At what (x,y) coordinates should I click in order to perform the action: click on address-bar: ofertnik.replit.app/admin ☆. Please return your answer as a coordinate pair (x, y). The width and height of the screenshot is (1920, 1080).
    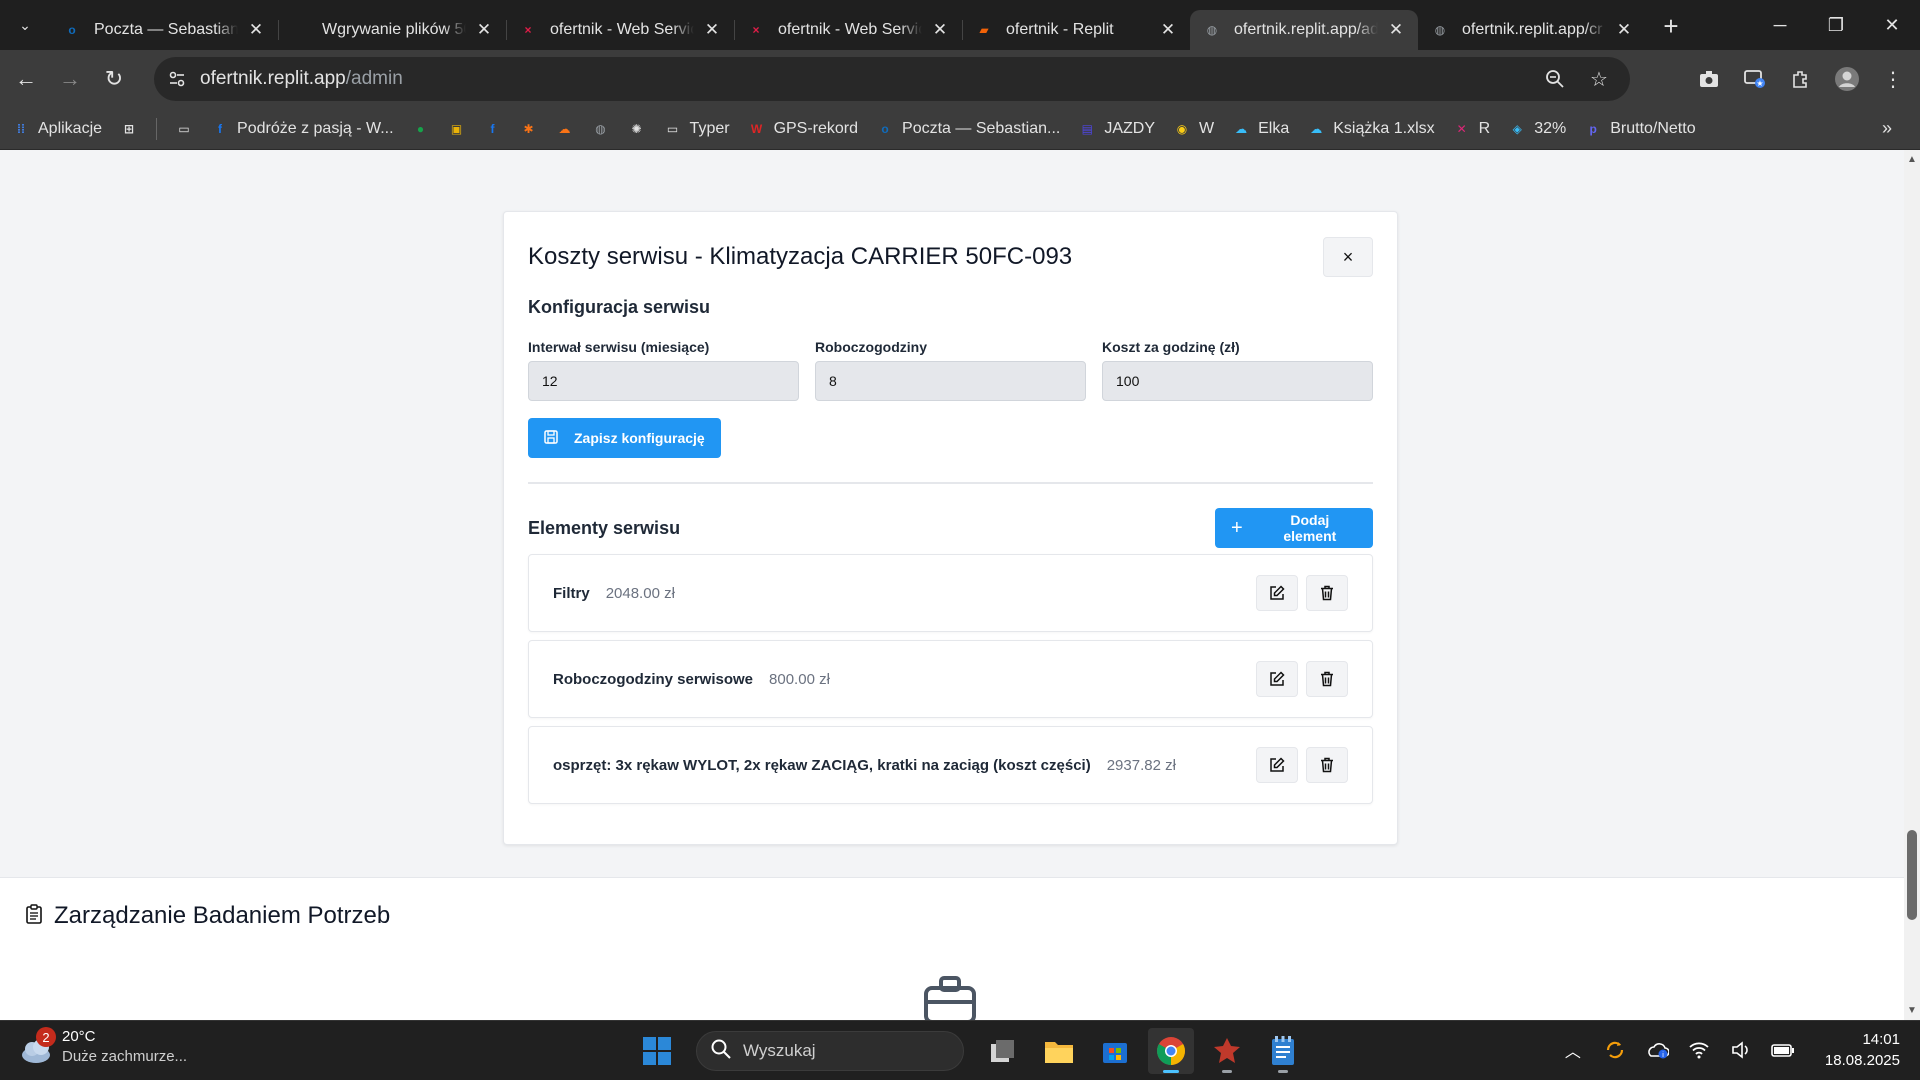
    Looking at the image, I should click on (892, 79).